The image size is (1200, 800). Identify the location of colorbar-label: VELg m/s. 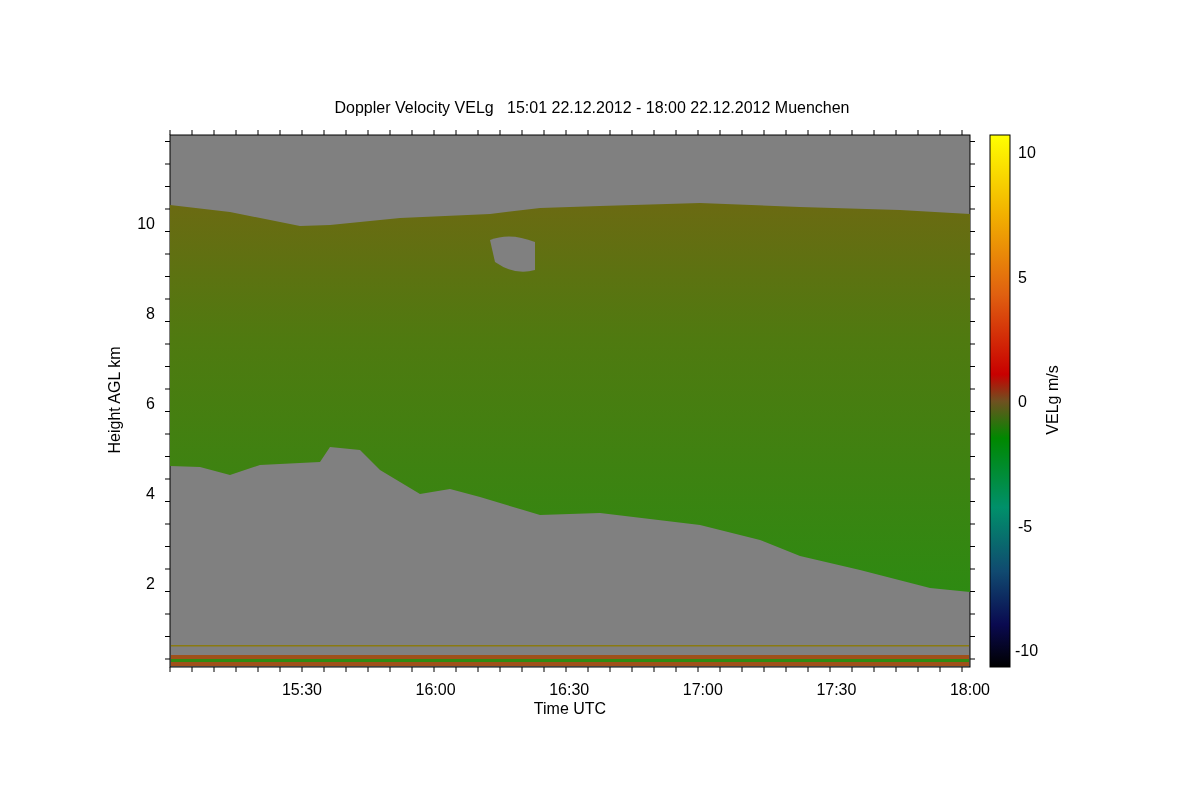
(1052, 400).